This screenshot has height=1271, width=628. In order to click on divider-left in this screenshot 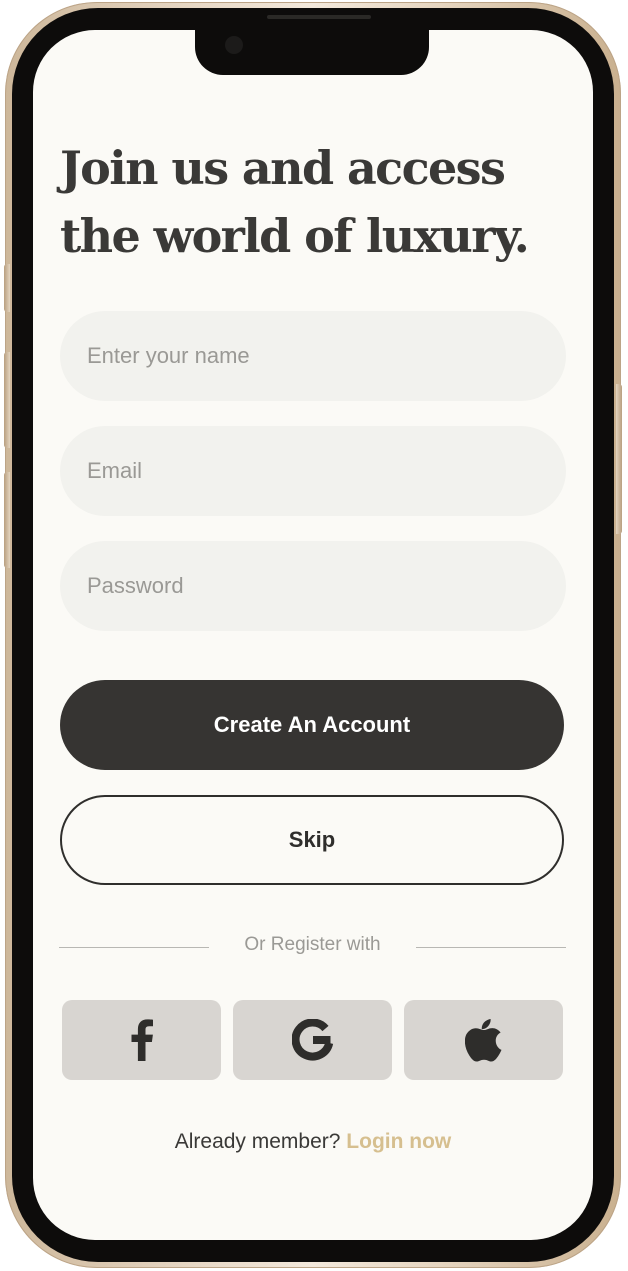, I will do `click(134, 947)`.